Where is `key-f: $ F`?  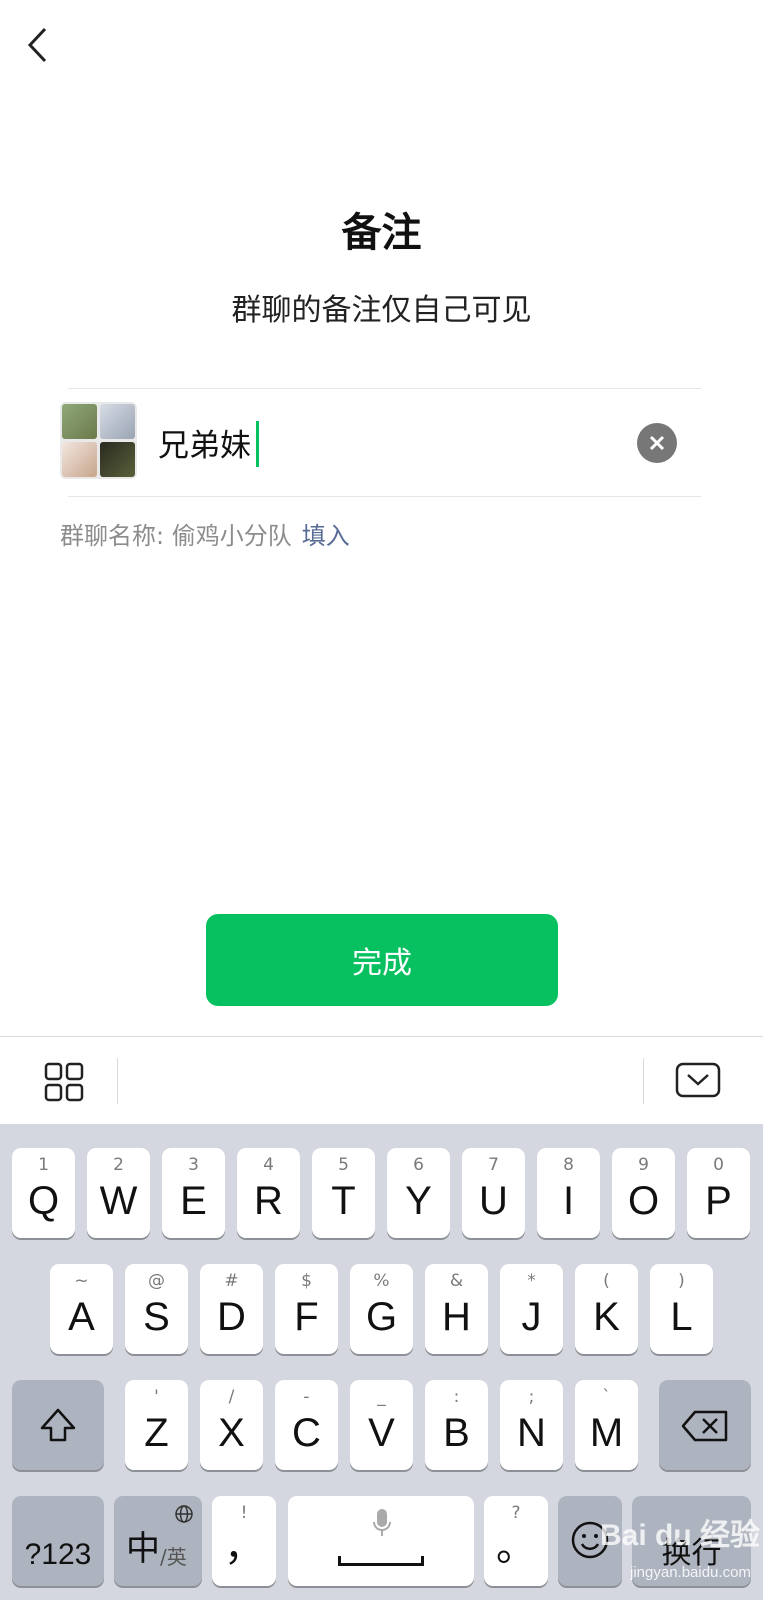
key-f: $ F is located at coordinates (306, 1309).